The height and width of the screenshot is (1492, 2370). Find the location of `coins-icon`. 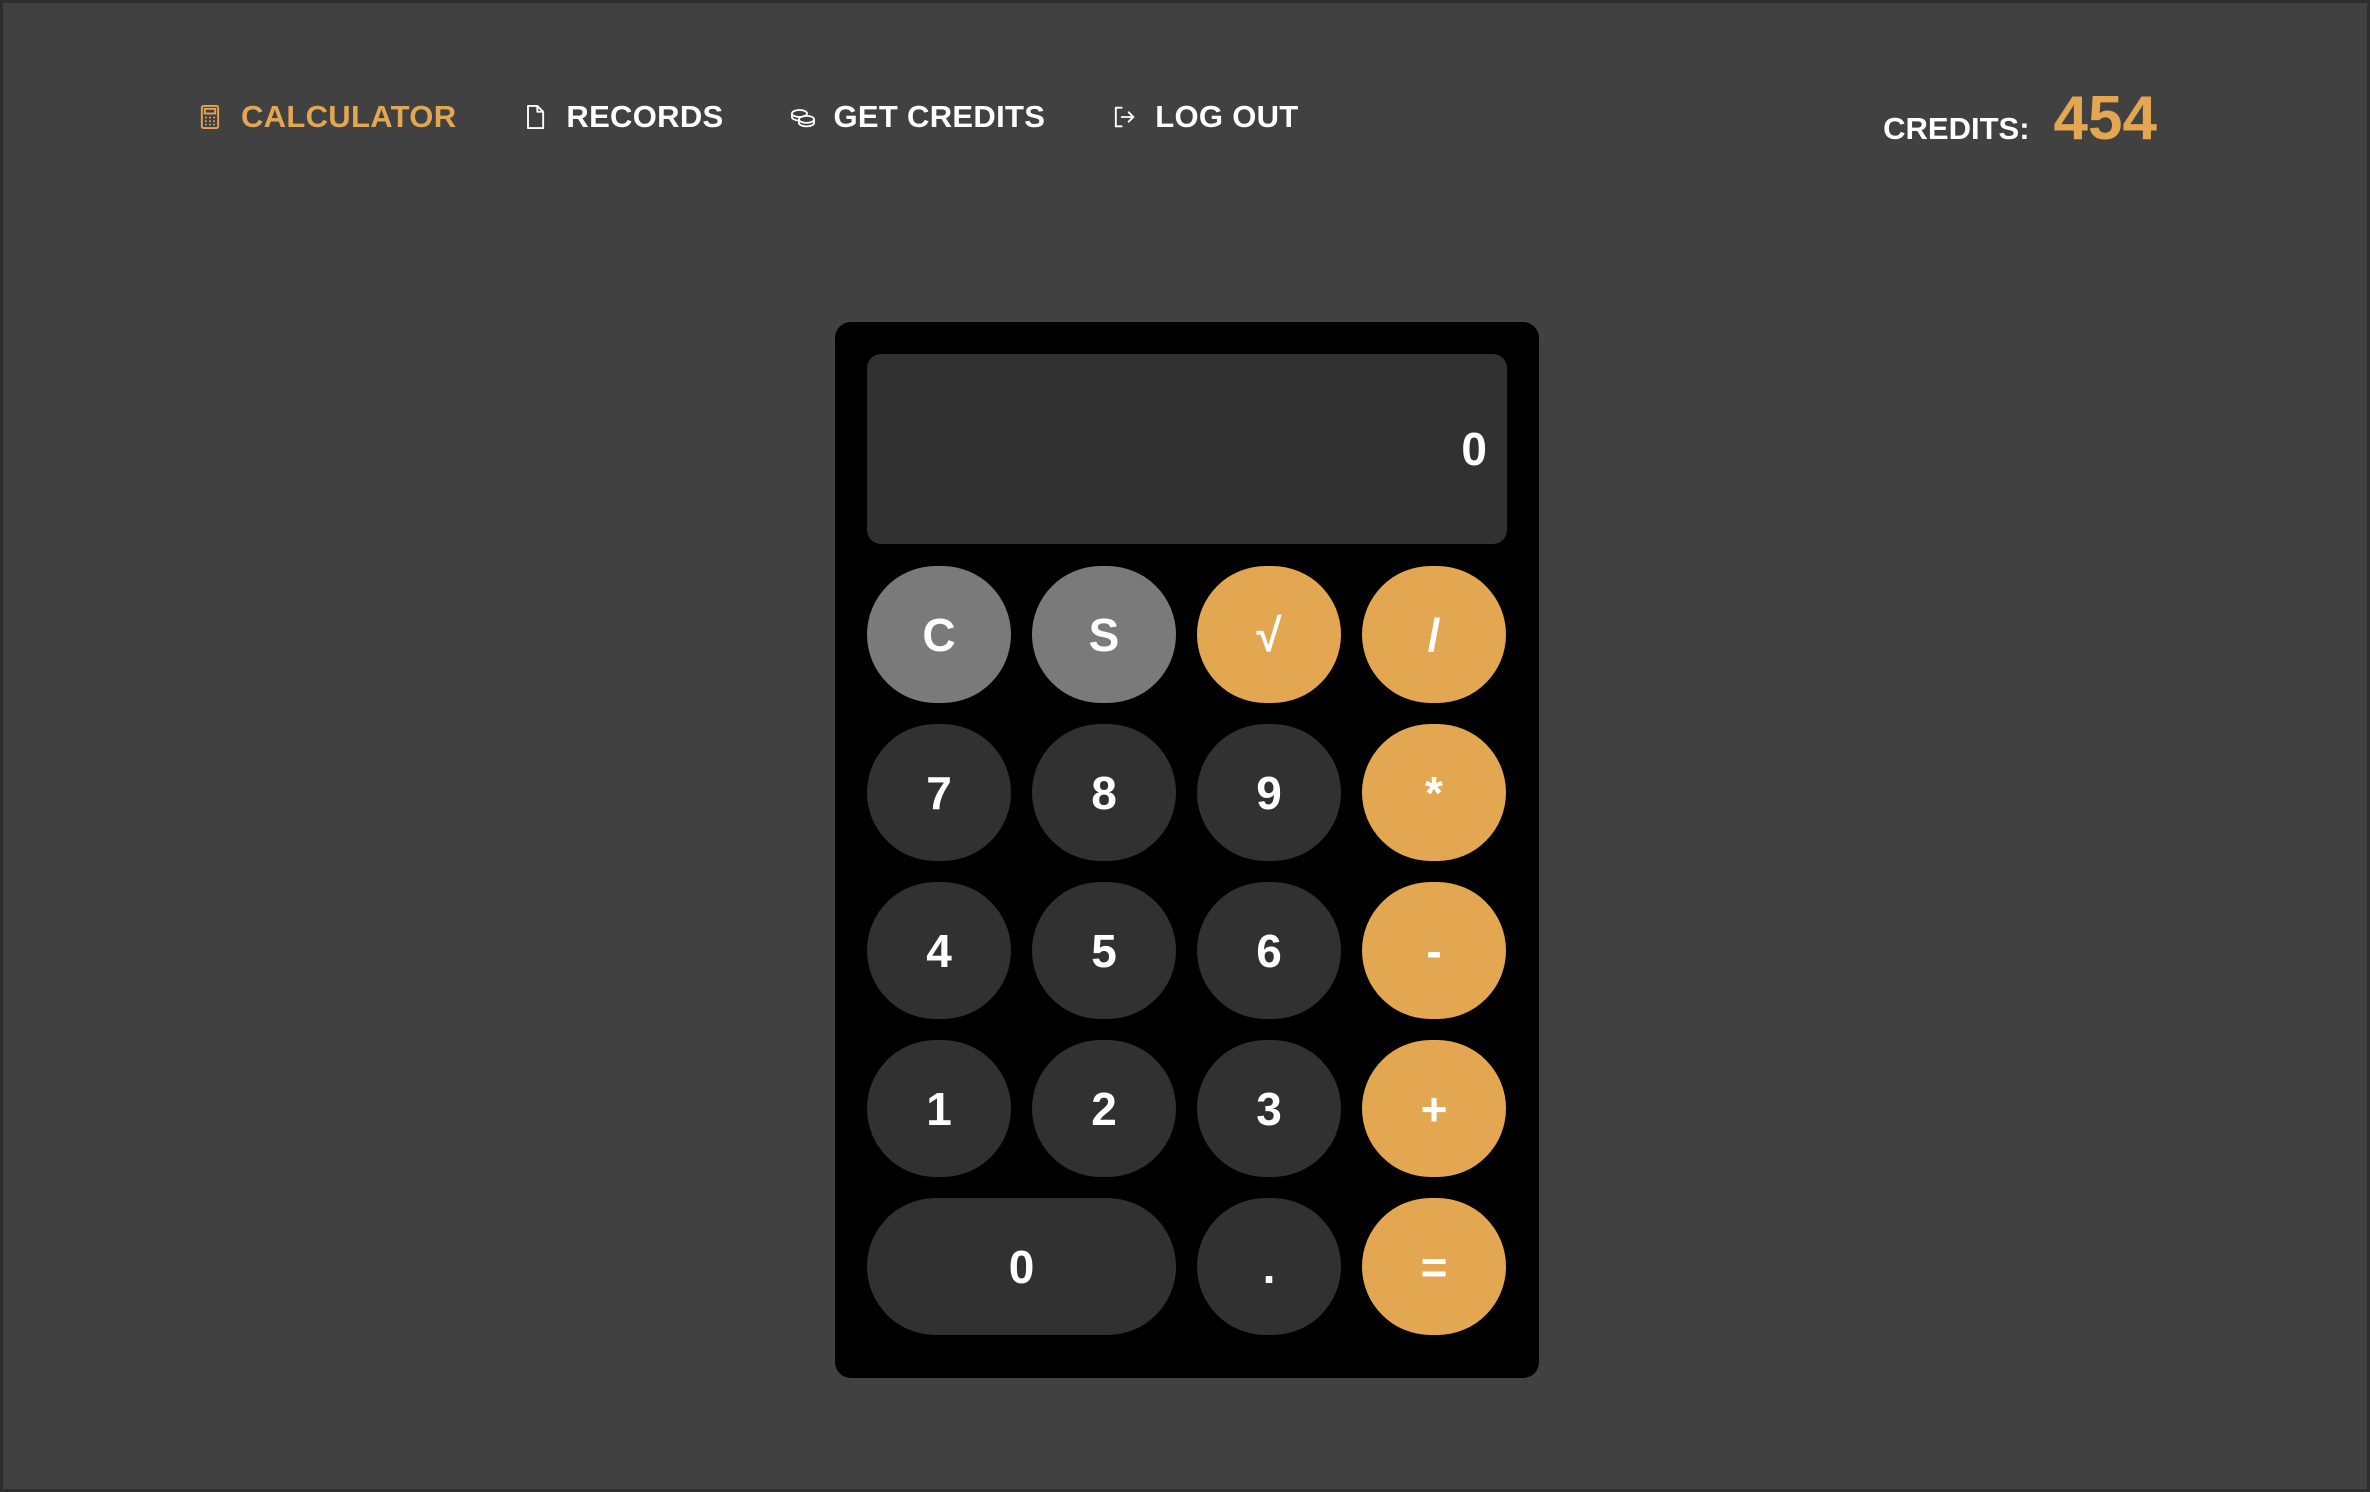

coins-icon is located at coordinates (803, 117).